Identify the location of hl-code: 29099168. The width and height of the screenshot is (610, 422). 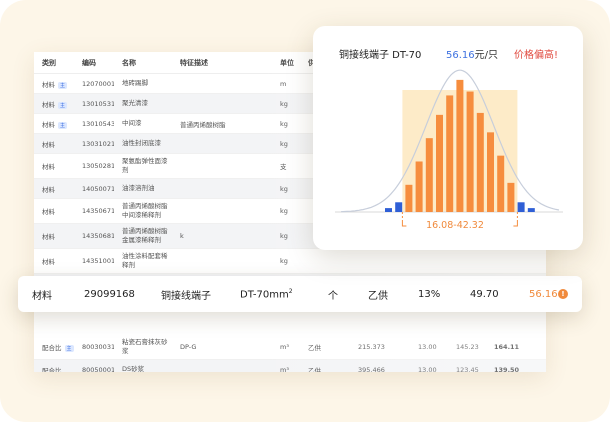
(109, 294).